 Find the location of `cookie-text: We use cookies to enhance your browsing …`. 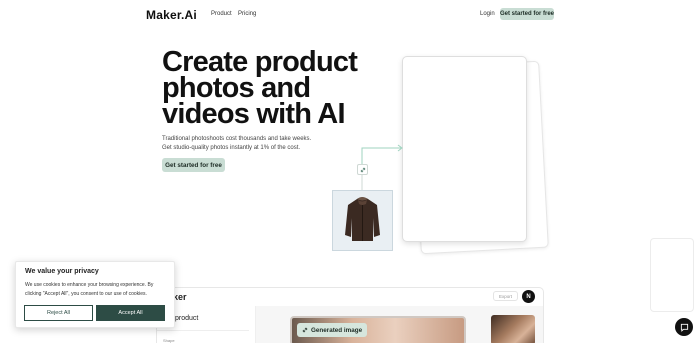

cookie-text: We use cookies to enhance your browsing … is located at coordinates (89, 289).